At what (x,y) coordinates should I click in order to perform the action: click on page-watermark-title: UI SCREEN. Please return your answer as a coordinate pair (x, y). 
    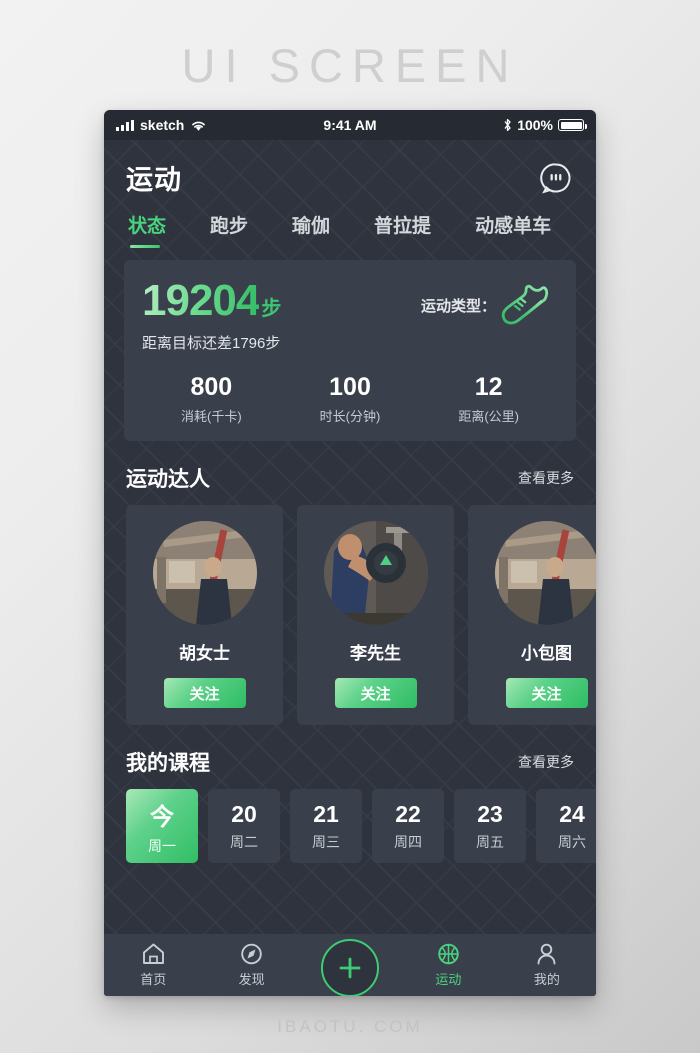
    Looking at the image, I should click on (350, 65).